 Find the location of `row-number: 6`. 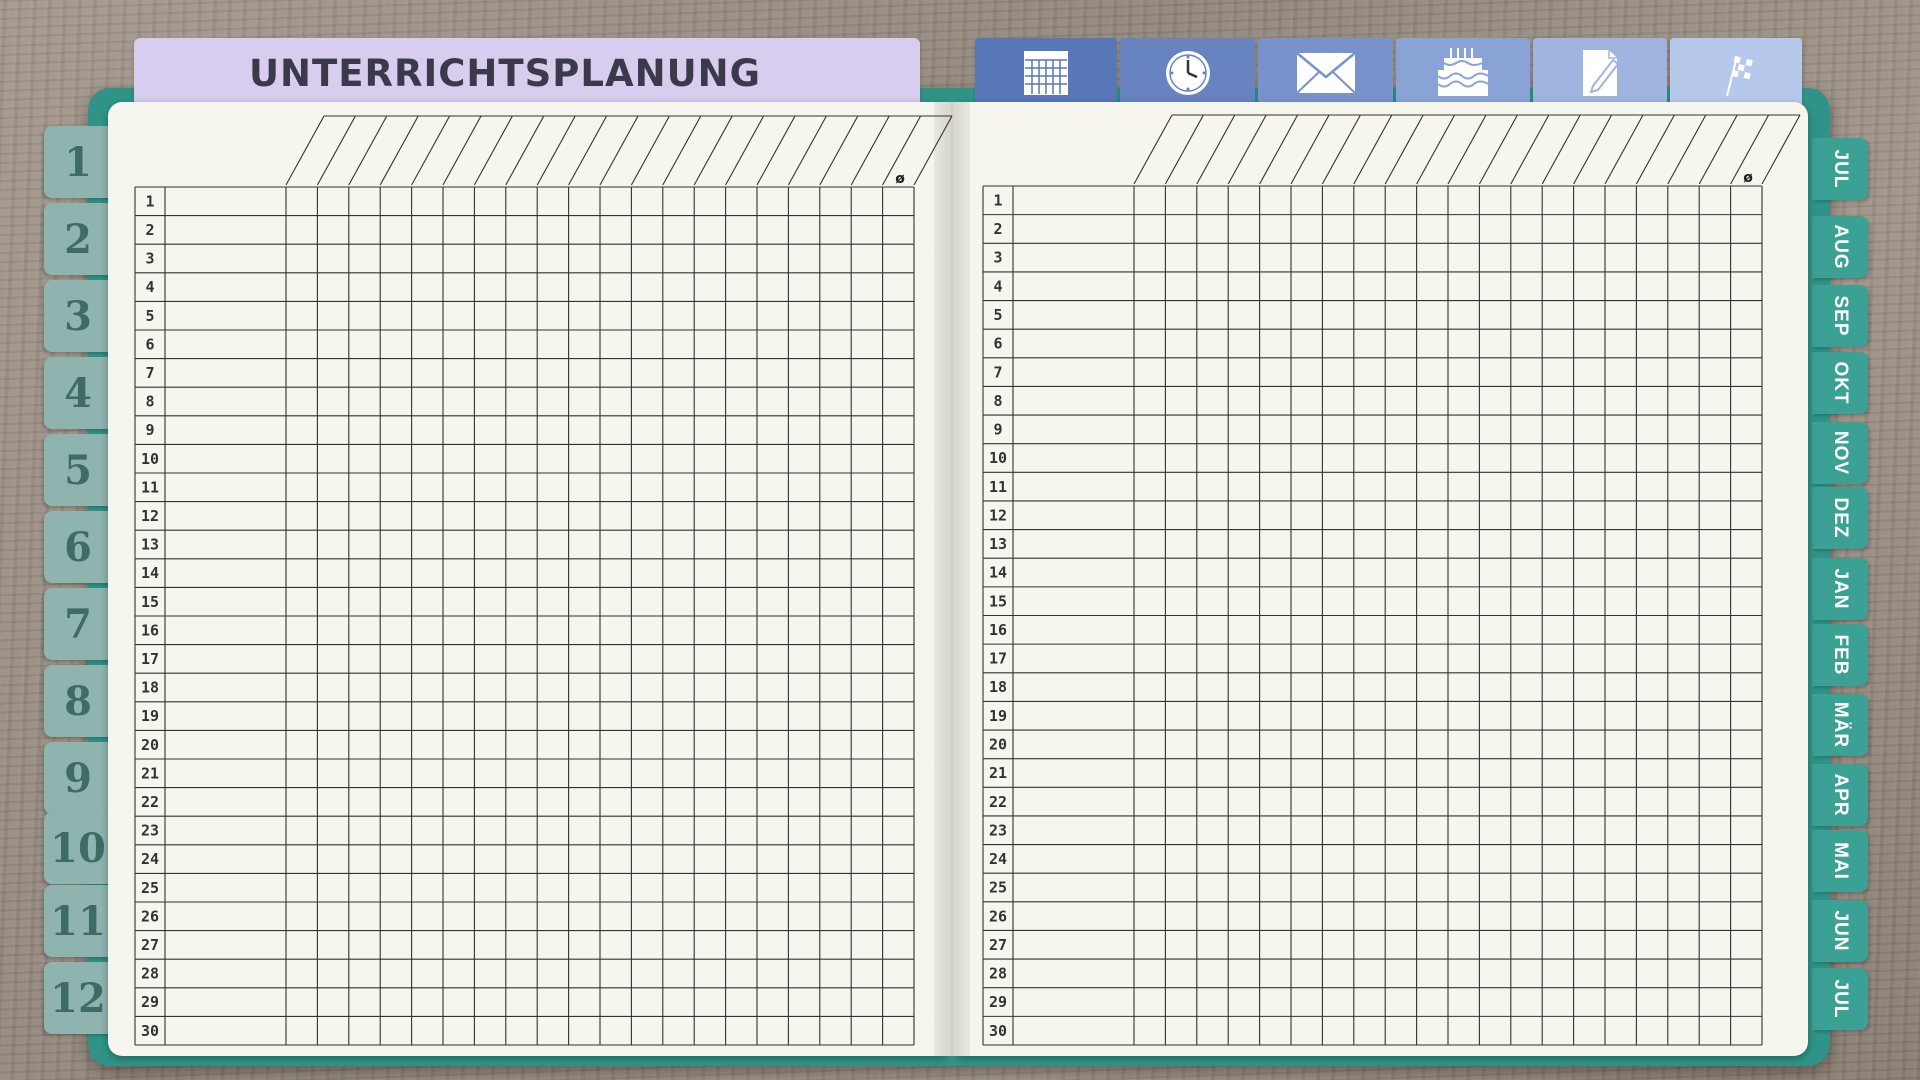

row-number: 6 is located at coordinates (997, 344).